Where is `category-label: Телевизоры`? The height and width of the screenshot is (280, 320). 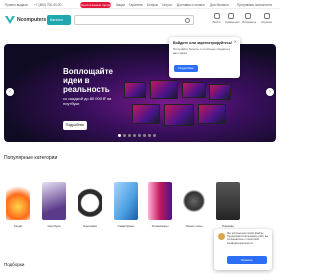 category-label: Телевизоры is located at coordinates (160, 226).